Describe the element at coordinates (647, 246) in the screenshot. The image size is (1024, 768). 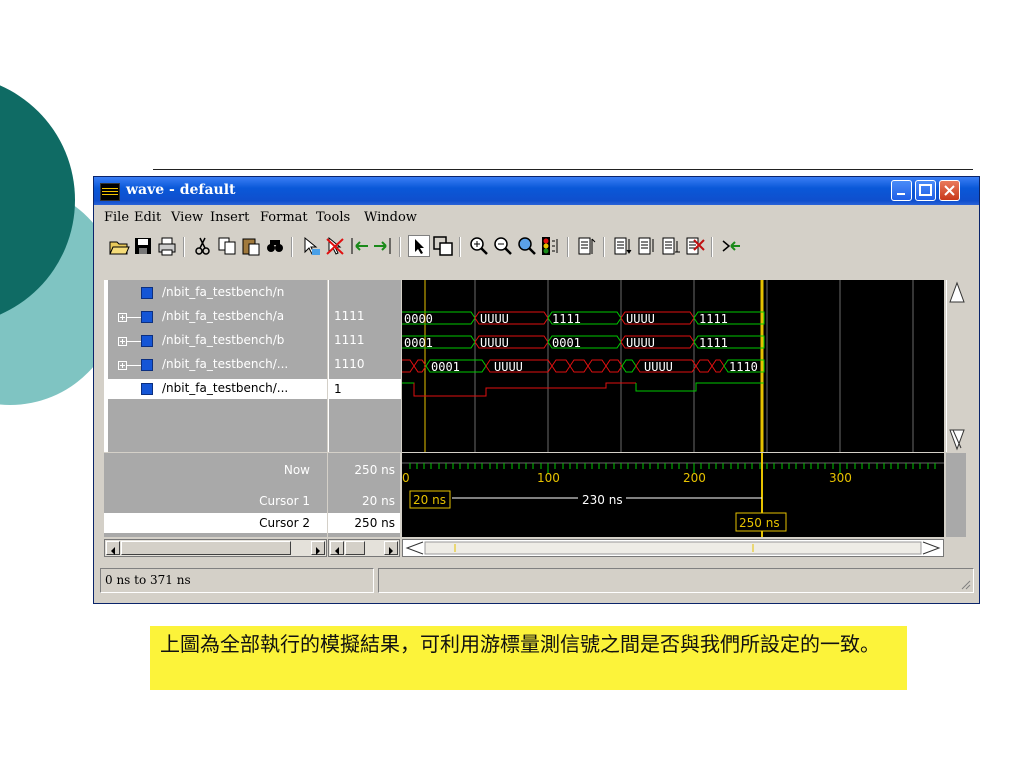
I see `insert-signal-icon` at that location.